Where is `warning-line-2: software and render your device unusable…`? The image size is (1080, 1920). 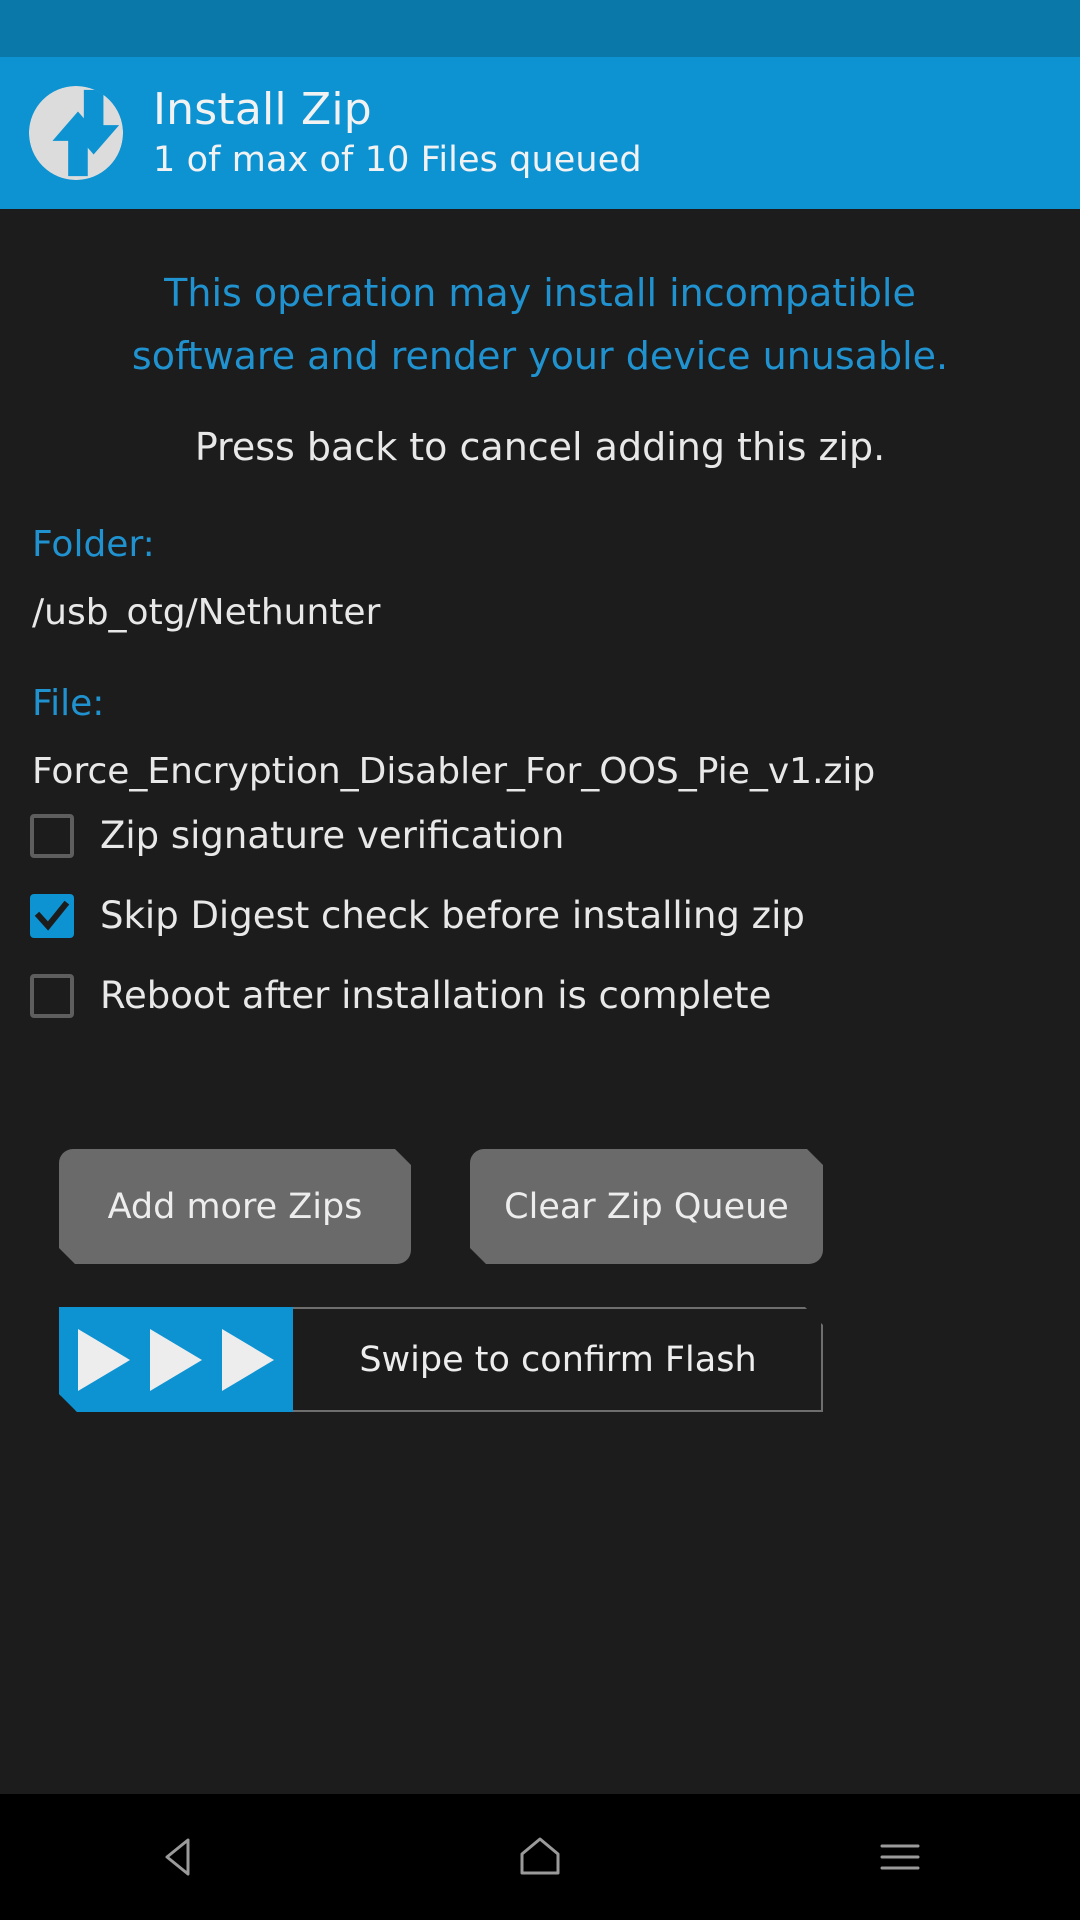
warning-line-2: software and render your device unusable… is located at coordinates (540, 356).